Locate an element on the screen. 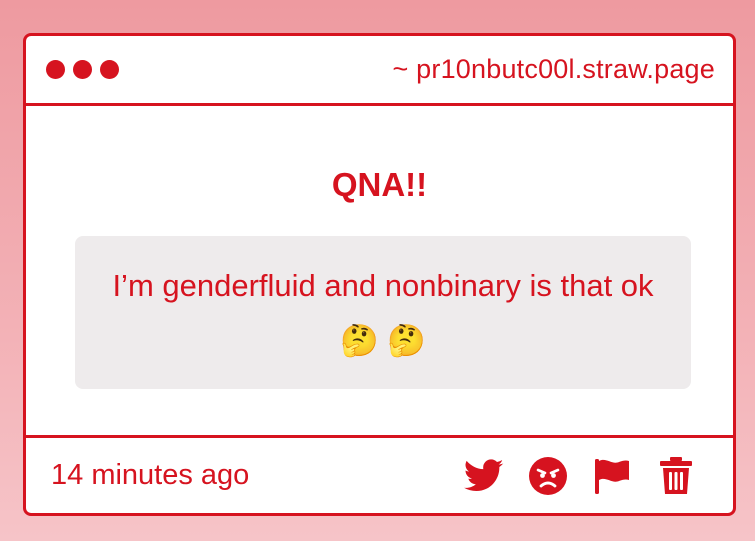 This screenshot has height=541, width=755. window-dots is located at coordinates (82, 69).